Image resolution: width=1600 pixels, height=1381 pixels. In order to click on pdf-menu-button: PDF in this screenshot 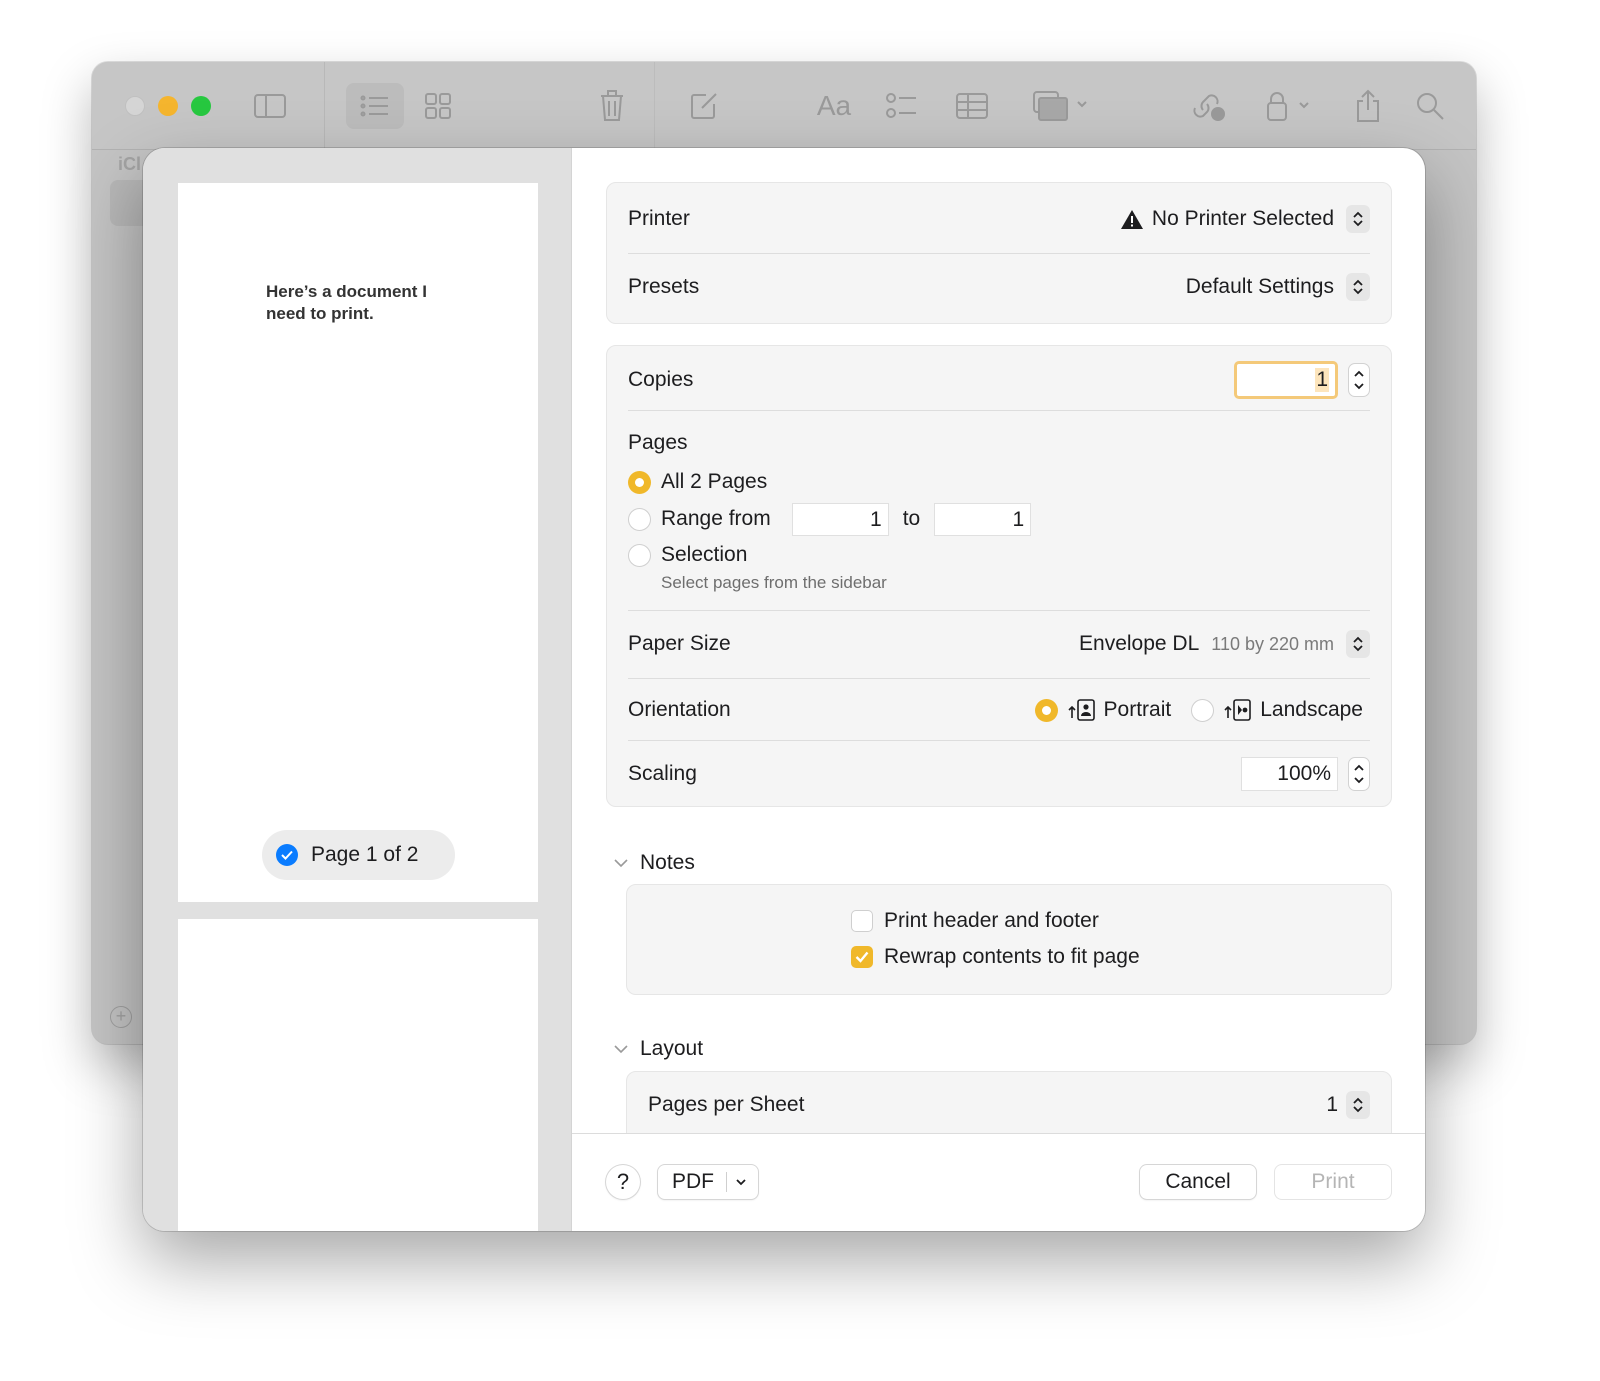, I will do `click(708, 1182)`.